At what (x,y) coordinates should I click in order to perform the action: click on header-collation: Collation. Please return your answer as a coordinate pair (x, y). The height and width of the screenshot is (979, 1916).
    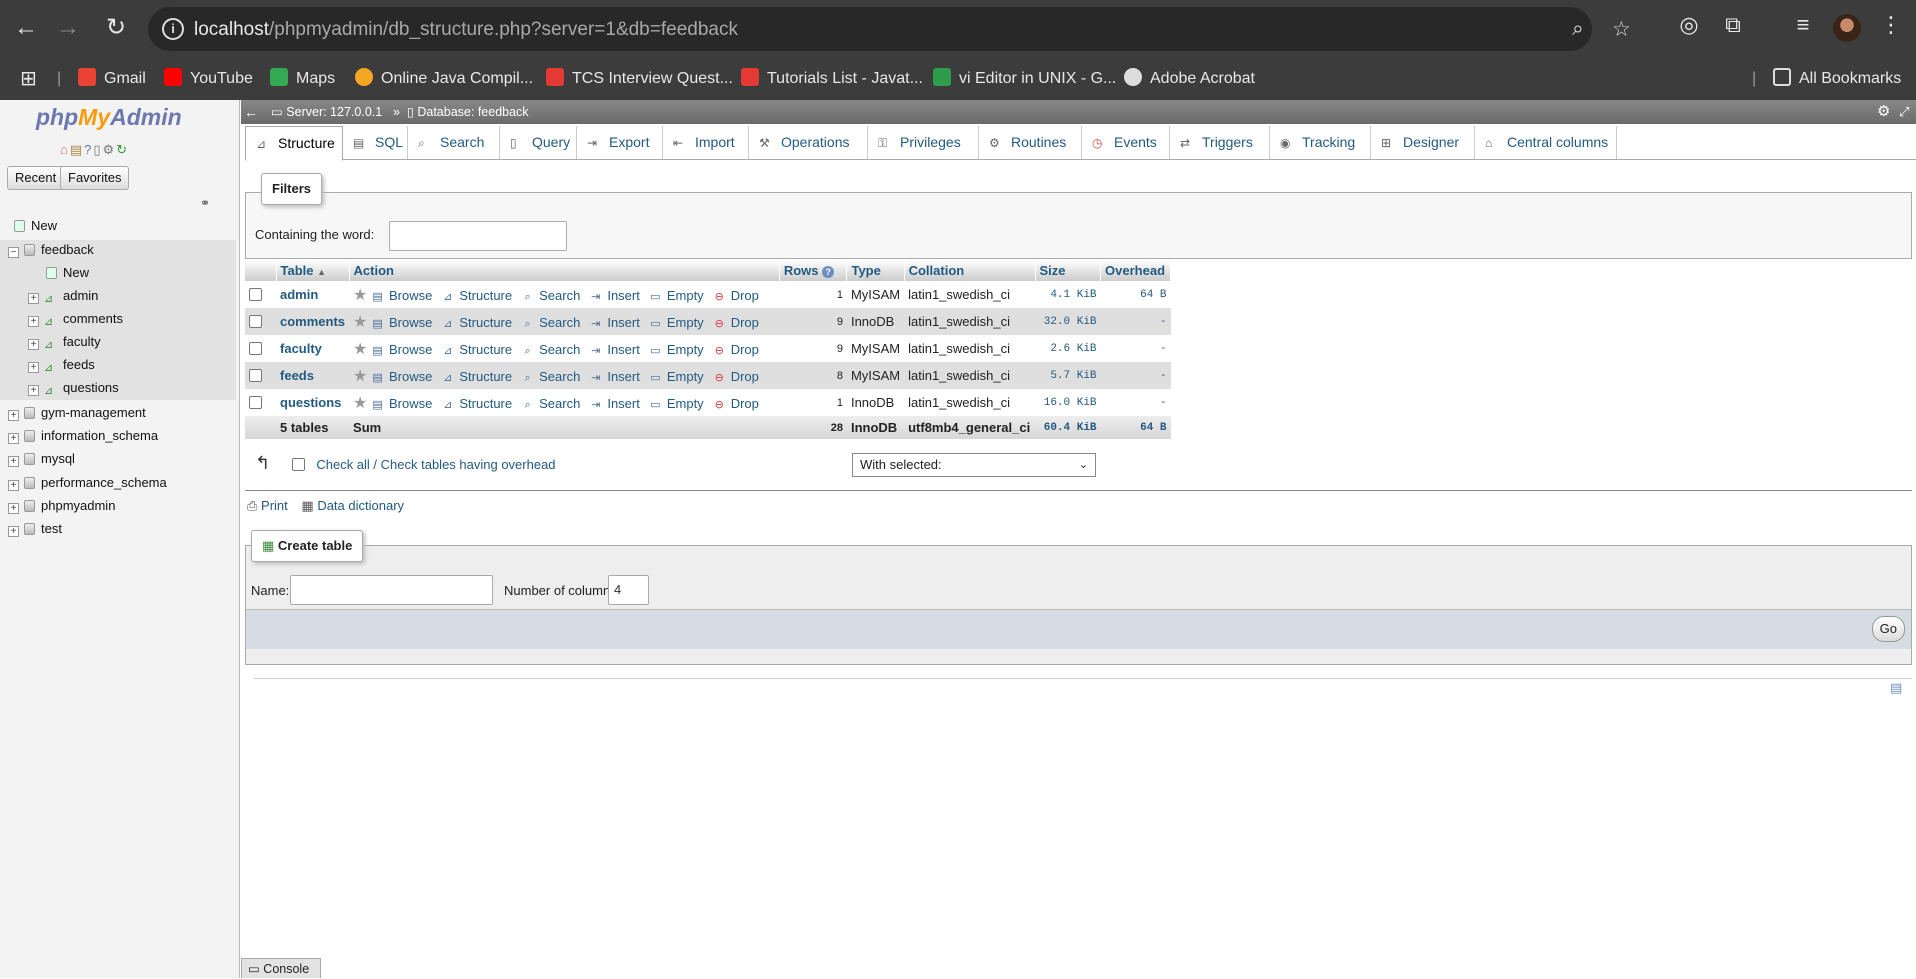
    Looking at the image, I should click on (970, 270).